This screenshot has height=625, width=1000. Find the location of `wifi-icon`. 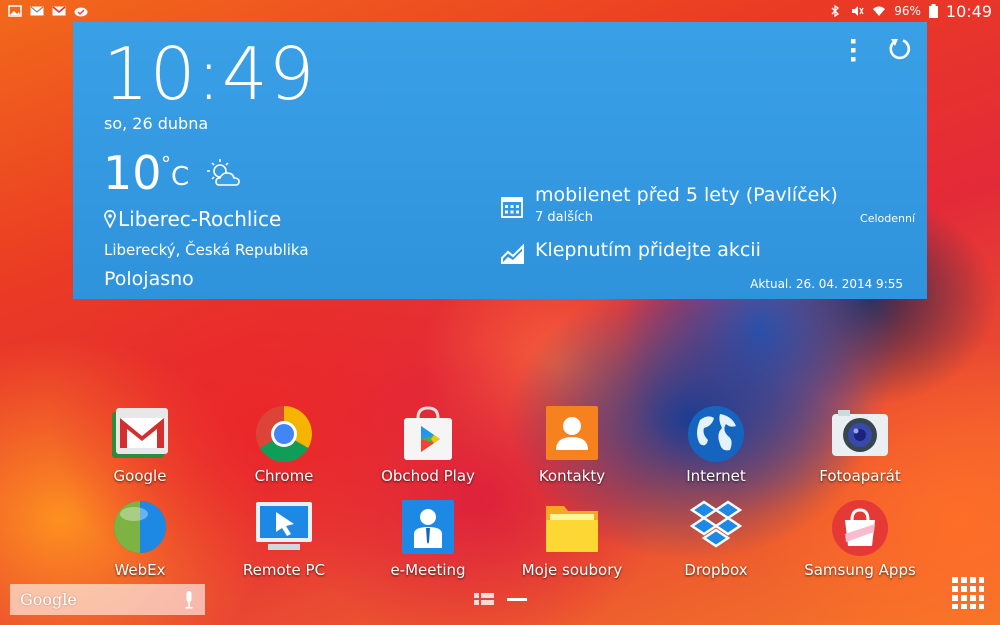

wifi-icon is located at coordinates (879, 11).